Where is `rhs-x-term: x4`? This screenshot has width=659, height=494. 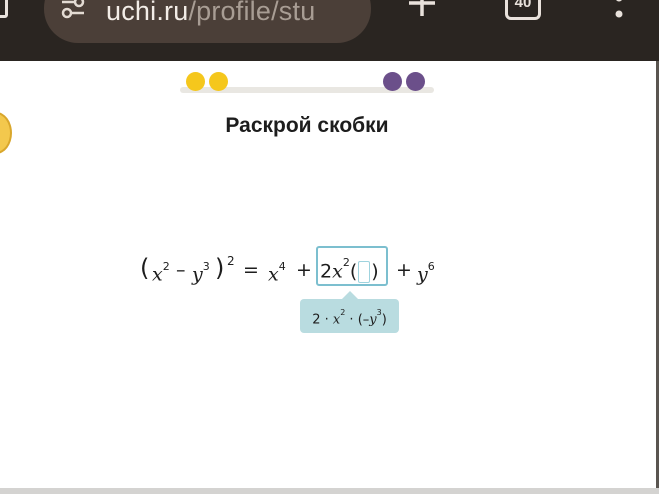
rhs-x-term: x4 is located at coordinates (277, 272).